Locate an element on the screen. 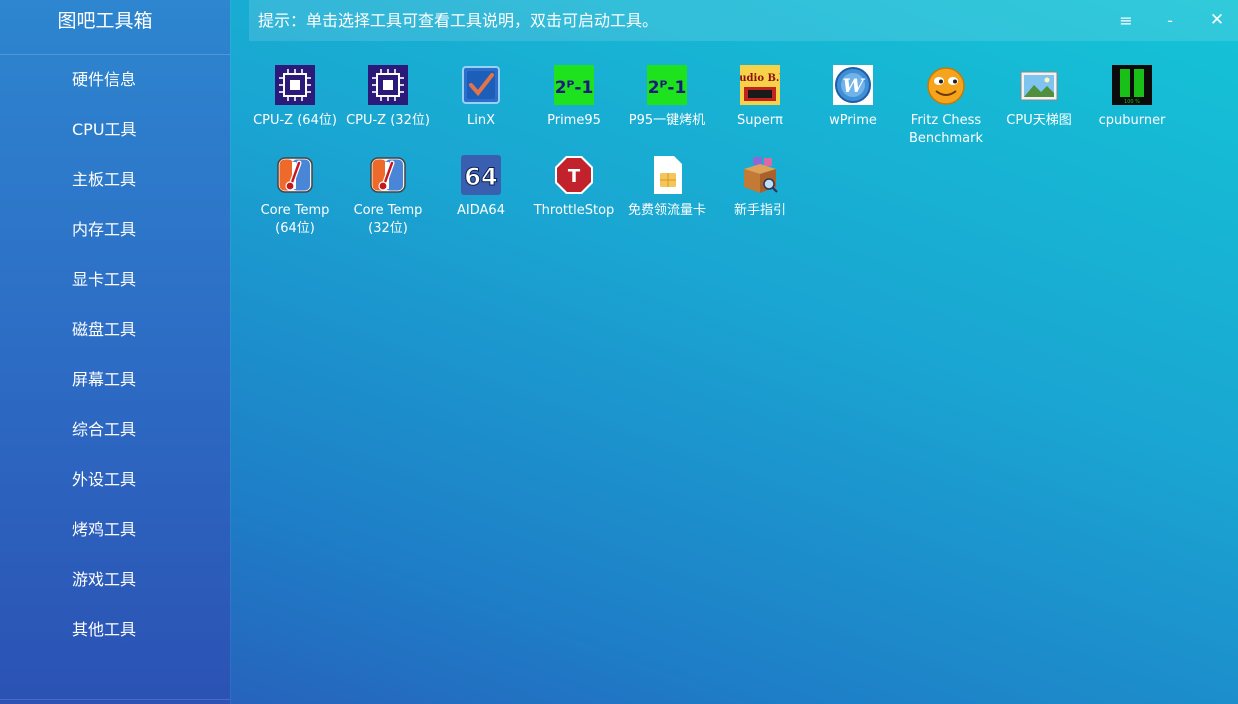 The width and height of the screenshot is (1238, 704). tool-label: Fritz Chess Benchmark is located at coordinates (946, 129).